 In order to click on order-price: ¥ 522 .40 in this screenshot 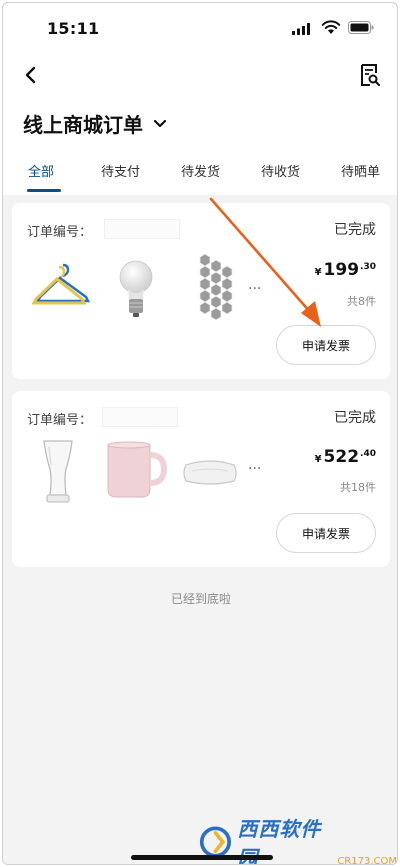, I will do `click(345, 457)`.